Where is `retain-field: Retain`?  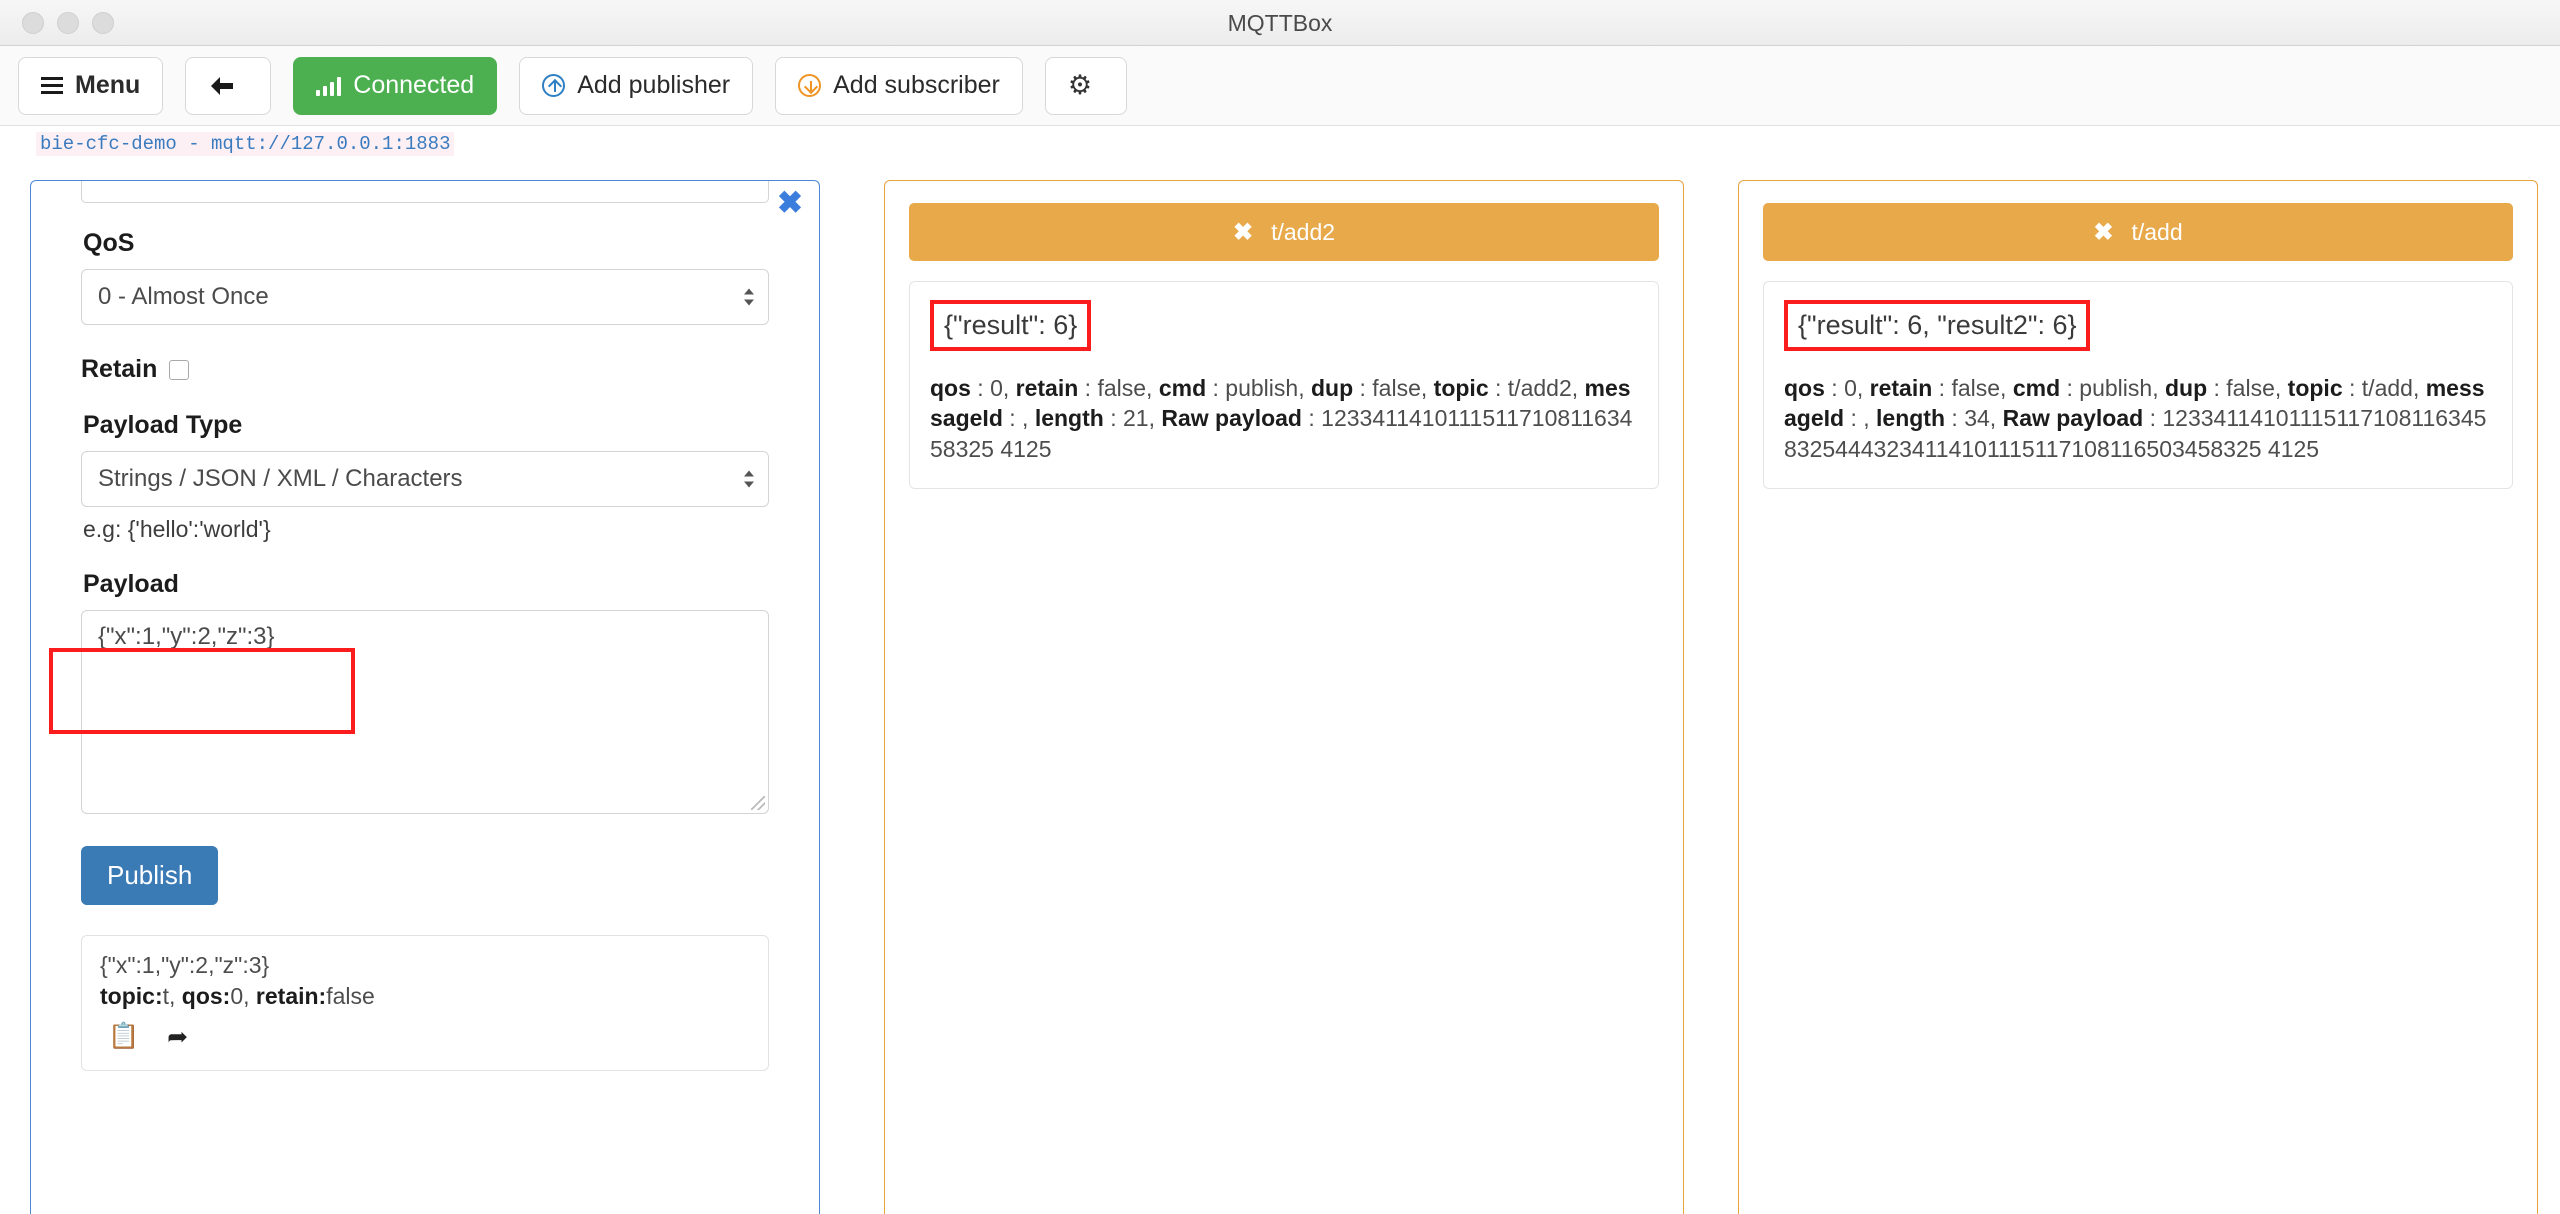 retain-field: Retain is located at coordinates (425, 369).